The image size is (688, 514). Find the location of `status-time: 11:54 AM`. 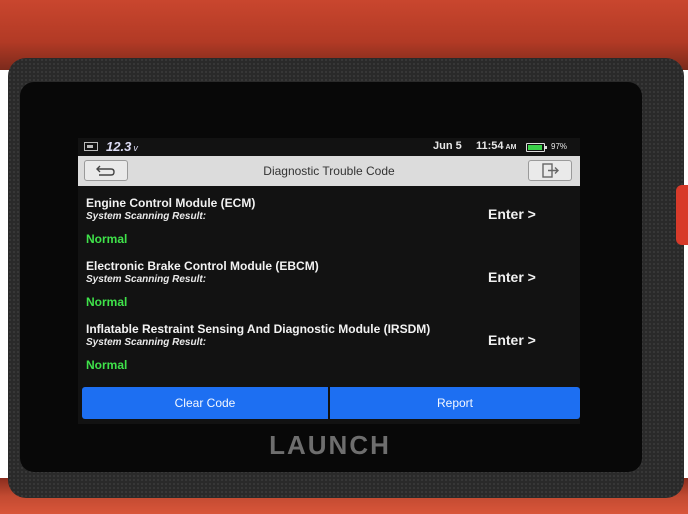

status-time: 11:54 AM is located at coordinates (496, 146).